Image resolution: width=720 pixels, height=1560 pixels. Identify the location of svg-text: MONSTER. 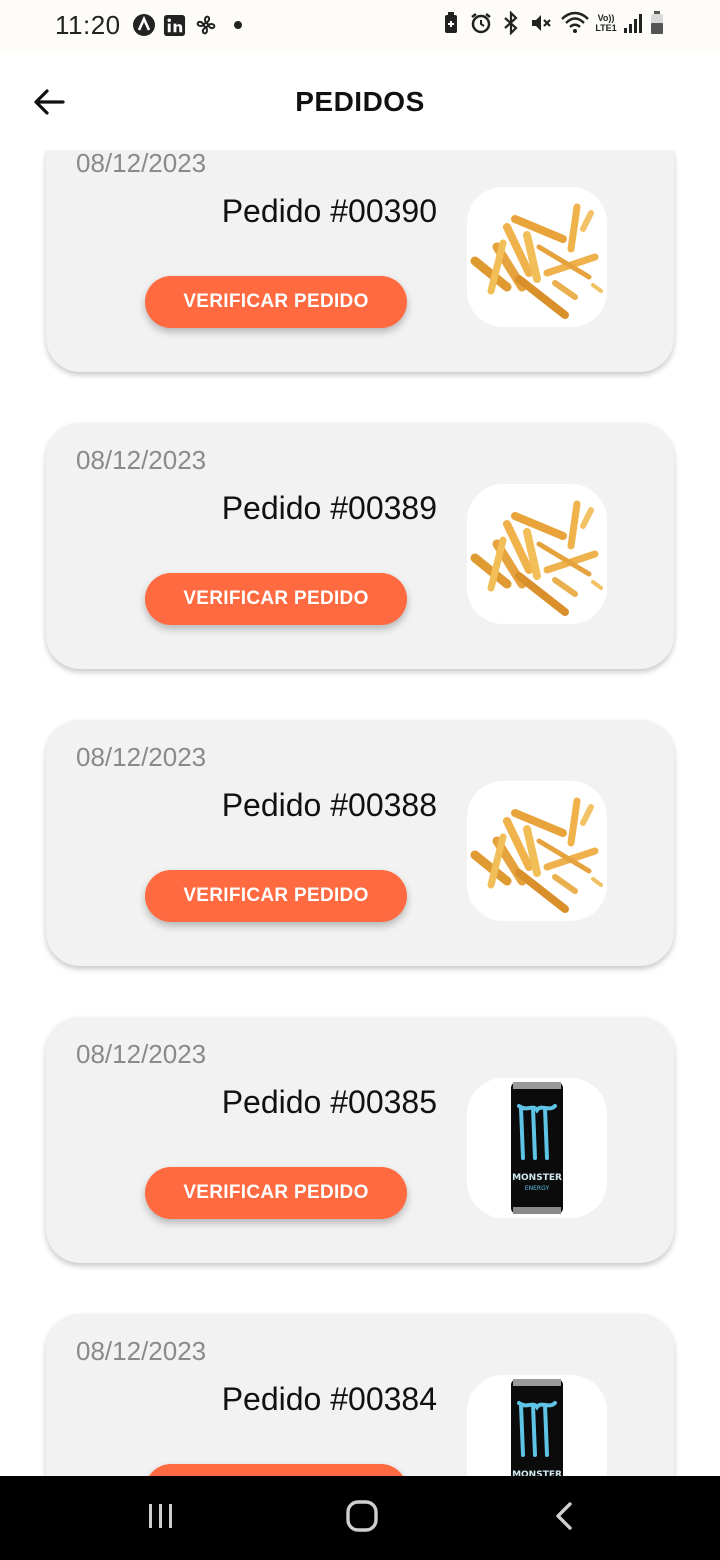
(537, 1178).